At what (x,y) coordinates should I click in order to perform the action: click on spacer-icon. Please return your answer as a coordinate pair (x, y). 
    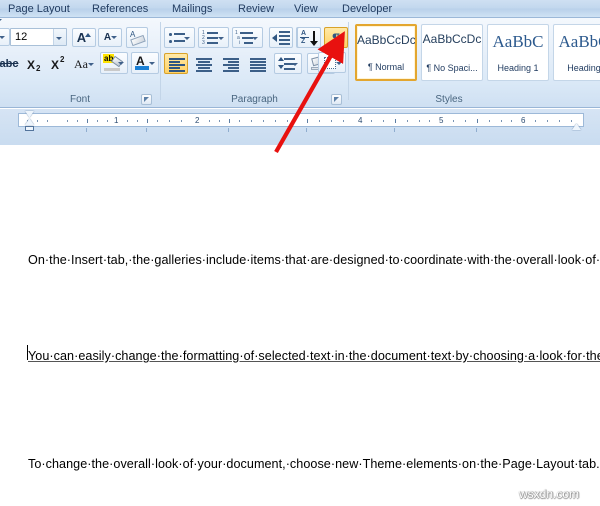
    Looking at the image, I should click on (1, 20).